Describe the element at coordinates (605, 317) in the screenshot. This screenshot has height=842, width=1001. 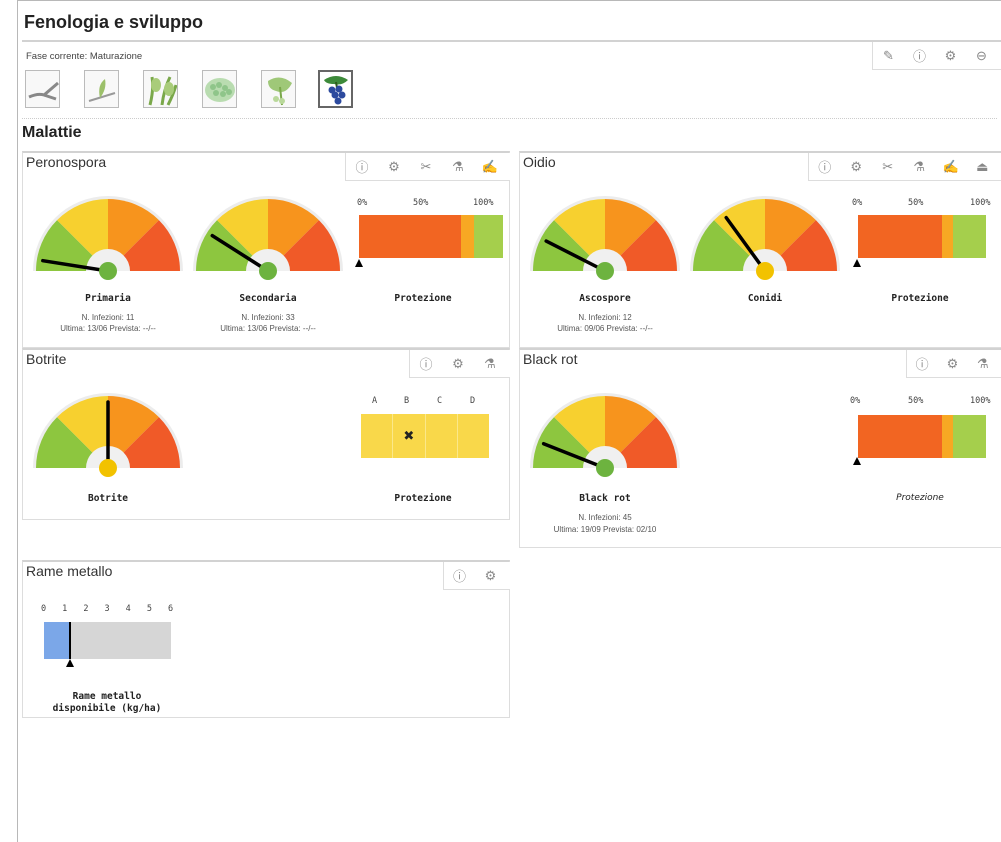
I see `infections-count: N. Infezioni: 12` at that location.